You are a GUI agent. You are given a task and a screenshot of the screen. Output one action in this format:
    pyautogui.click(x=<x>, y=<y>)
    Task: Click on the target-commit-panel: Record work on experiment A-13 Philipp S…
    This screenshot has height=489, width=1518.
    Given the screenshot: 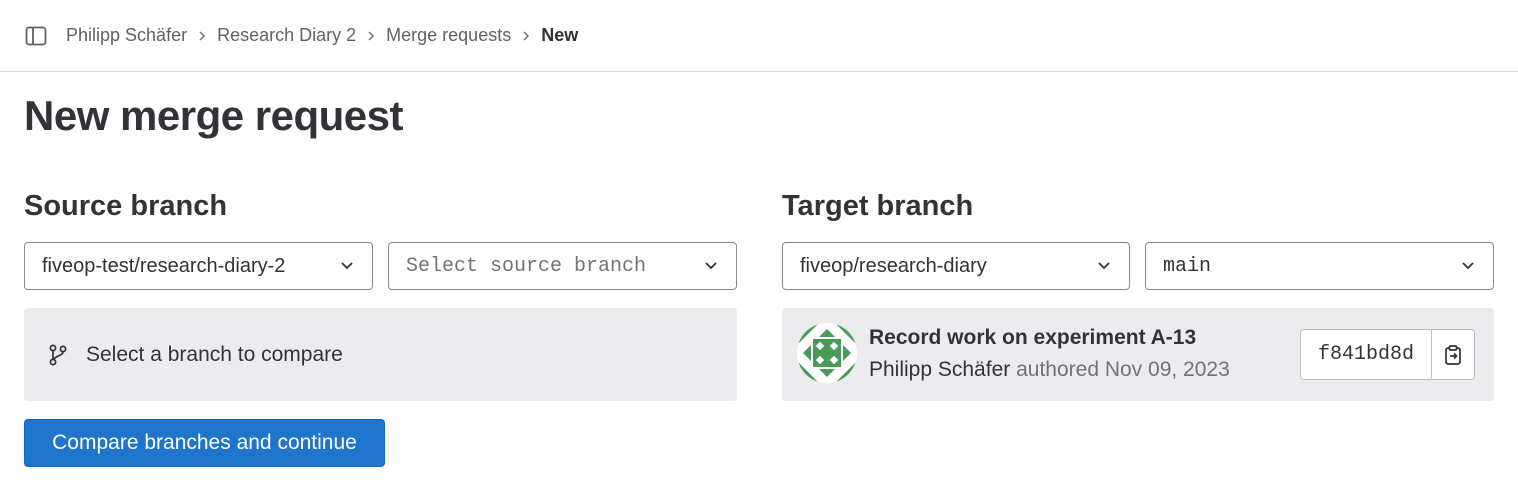 What is the action you would take?
    pyautogui.click(x=1138, y=354)
    